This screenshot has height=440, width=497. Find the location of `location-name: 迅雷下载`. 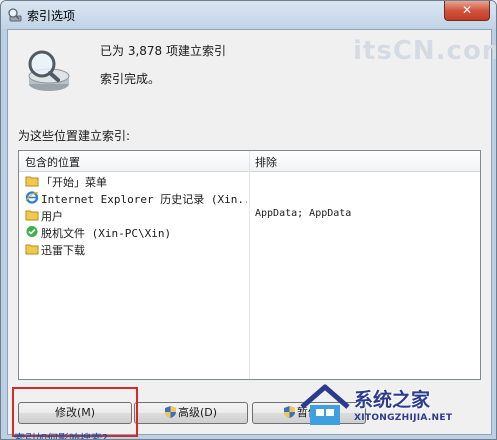

location-name: 迅雷下载 is located at coordinates (63, 250).